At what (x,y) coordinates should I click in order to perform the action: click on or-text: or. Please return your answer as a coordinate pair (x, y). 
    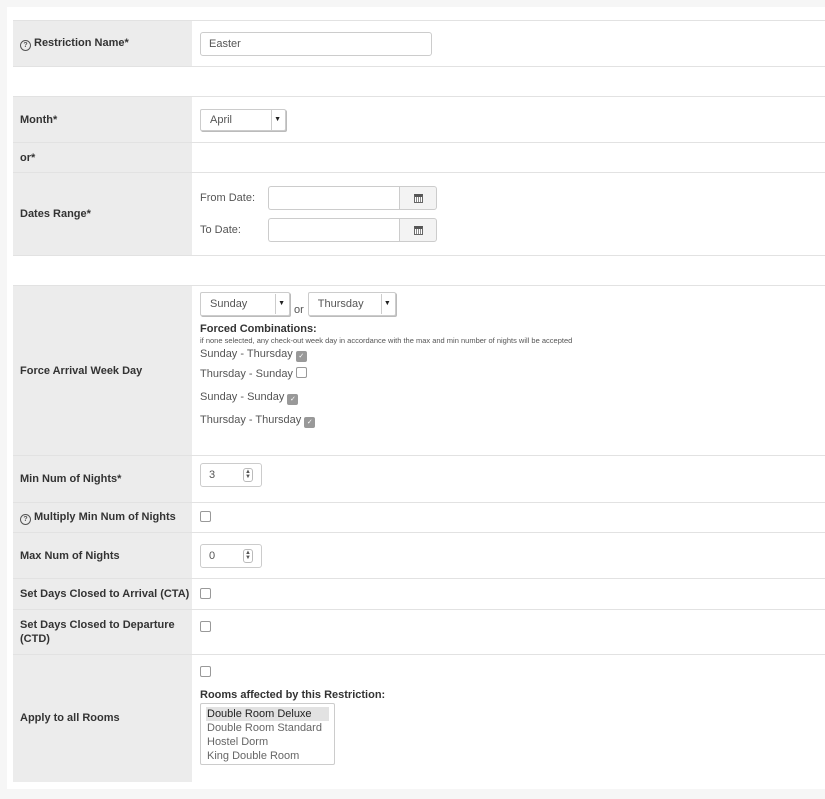
    Looking at the image, I should click on (299, 310).